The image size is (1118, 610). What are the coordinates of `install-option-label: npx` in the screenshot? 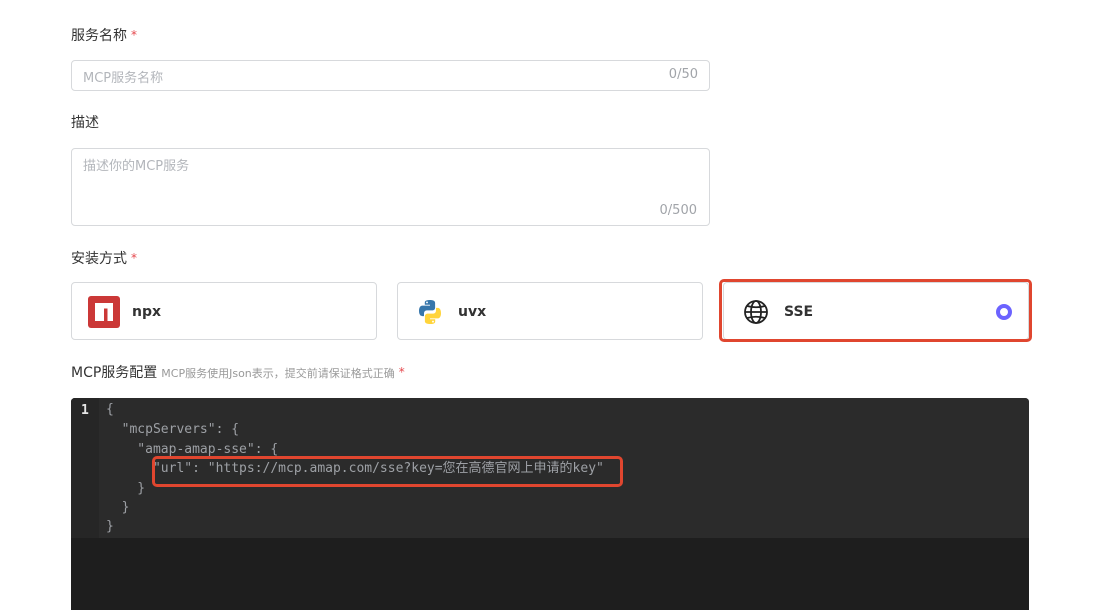 It's located at (147, 312).